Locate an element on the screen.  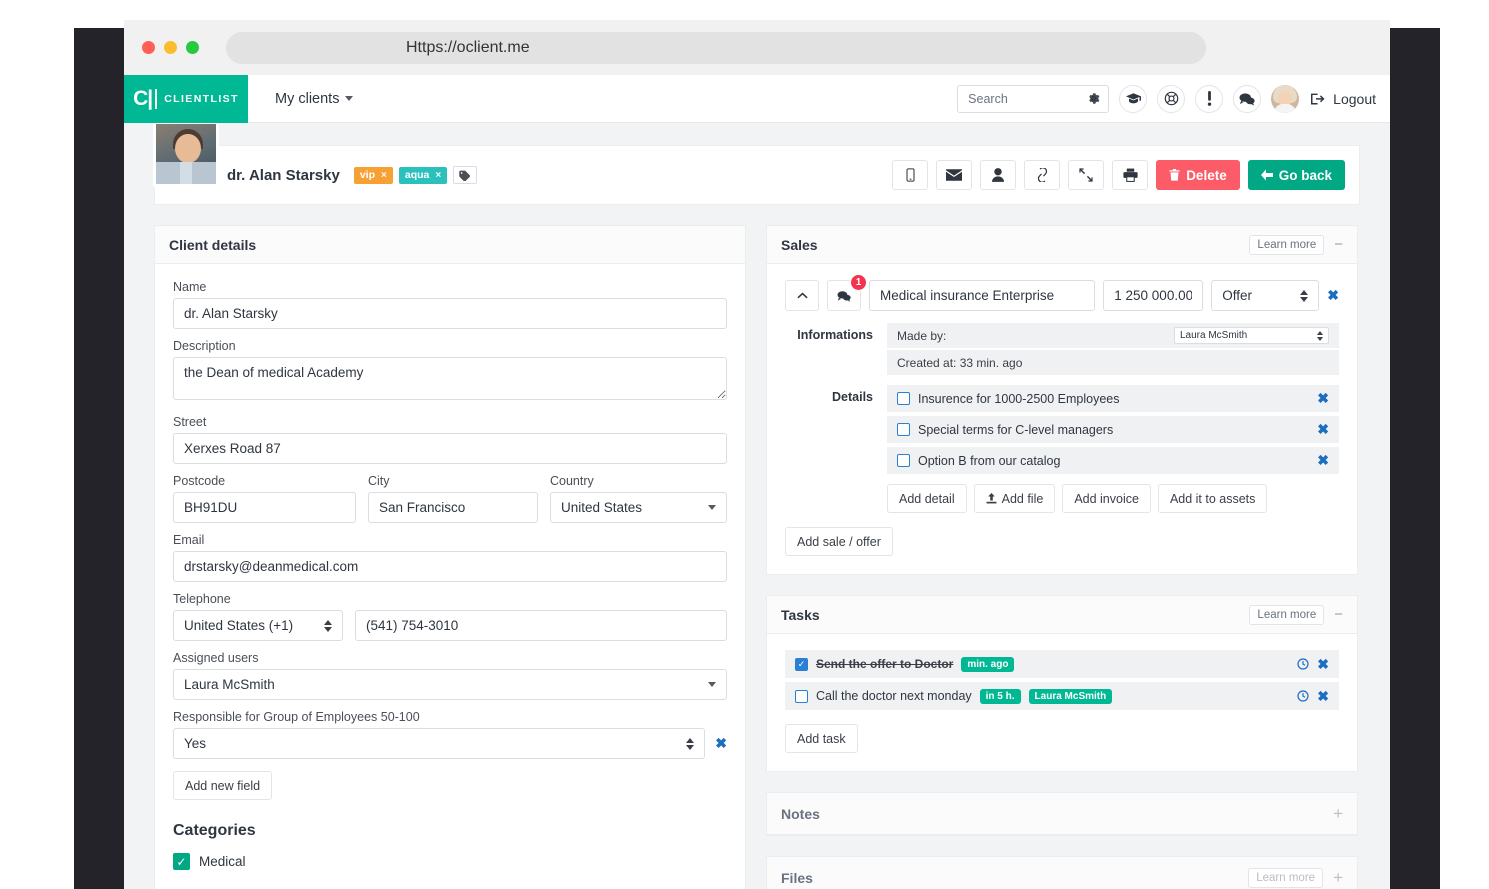
sales-title: Sales is located at coordinates (799, 244).